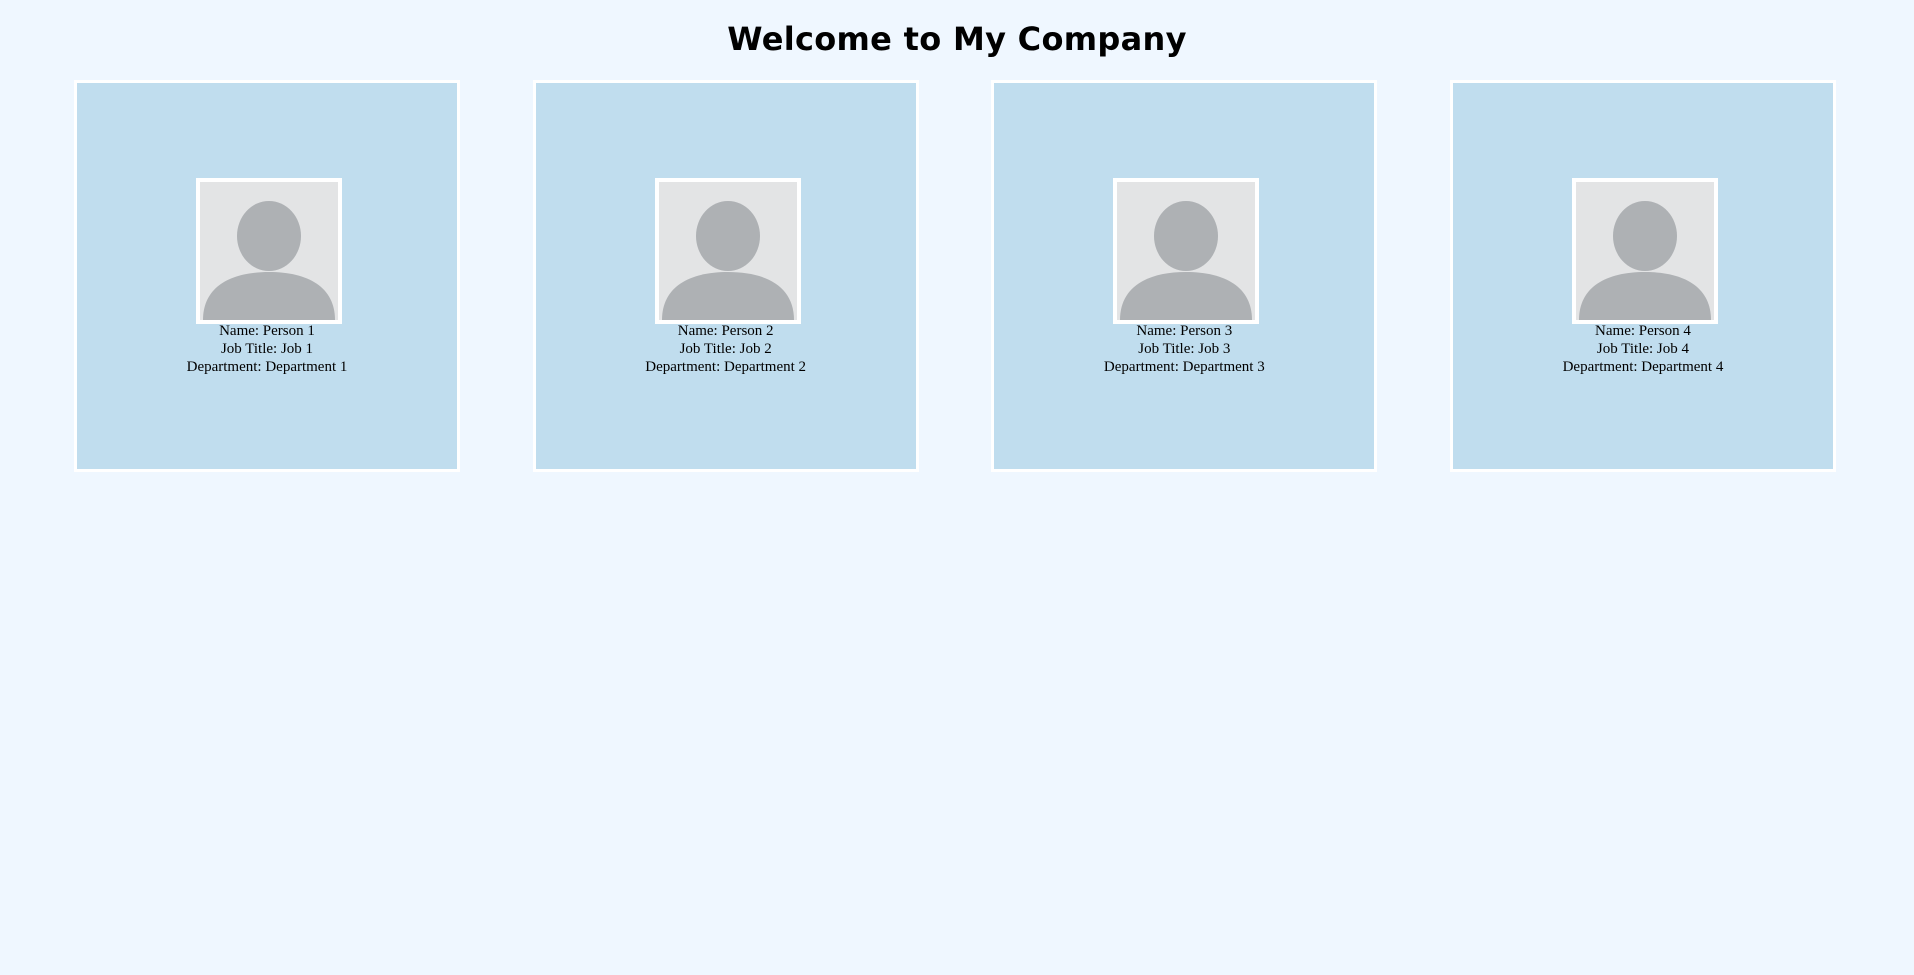  I want to click on employee-name: Name: Person 1, so click(267, 331).